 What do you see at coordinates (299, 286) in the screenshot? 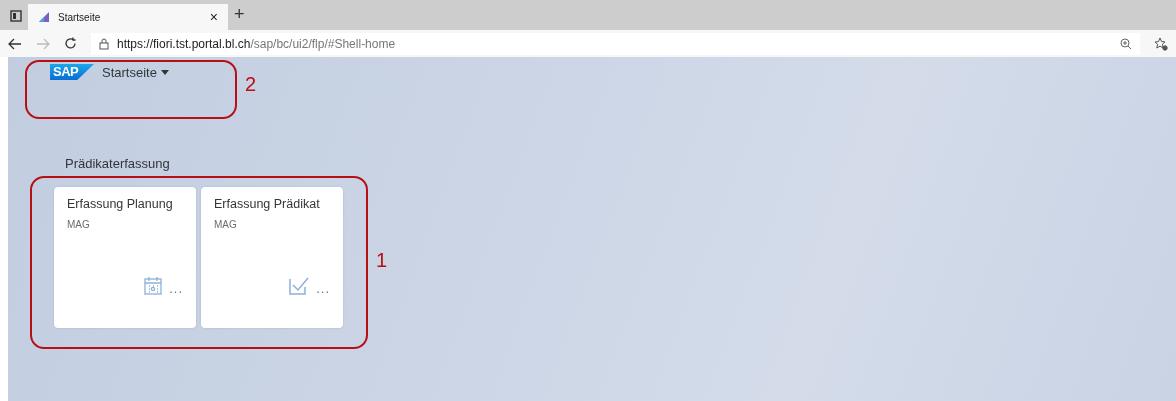
I see `checkbox-icon` at bounding box center [299, 286].